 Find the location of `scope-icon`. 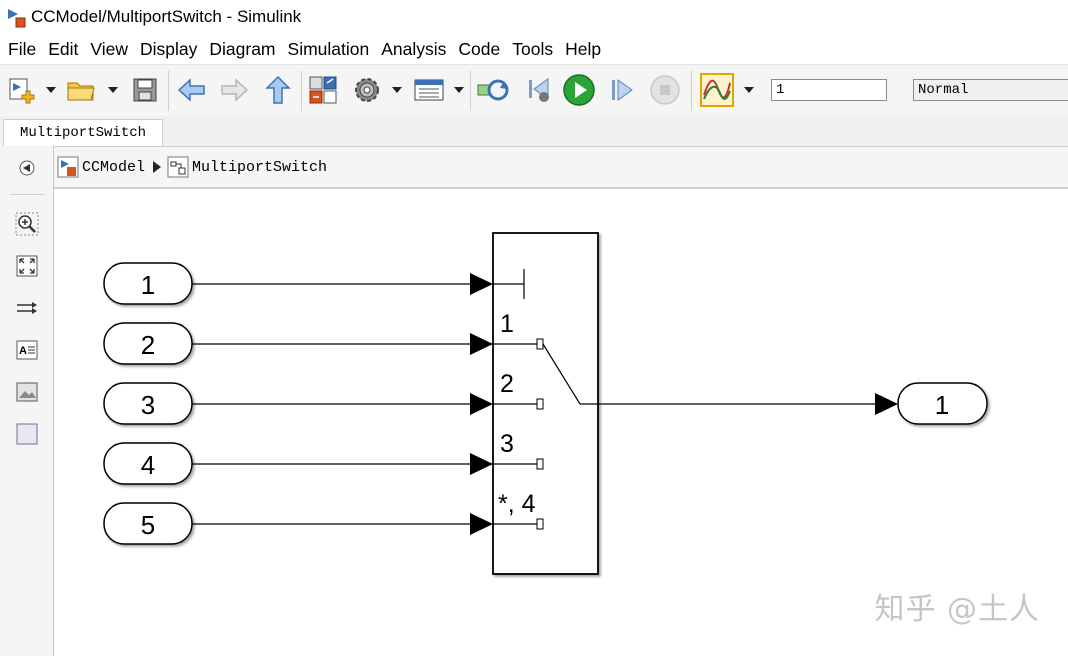

scope-icon is located at coordinates (717, 90).